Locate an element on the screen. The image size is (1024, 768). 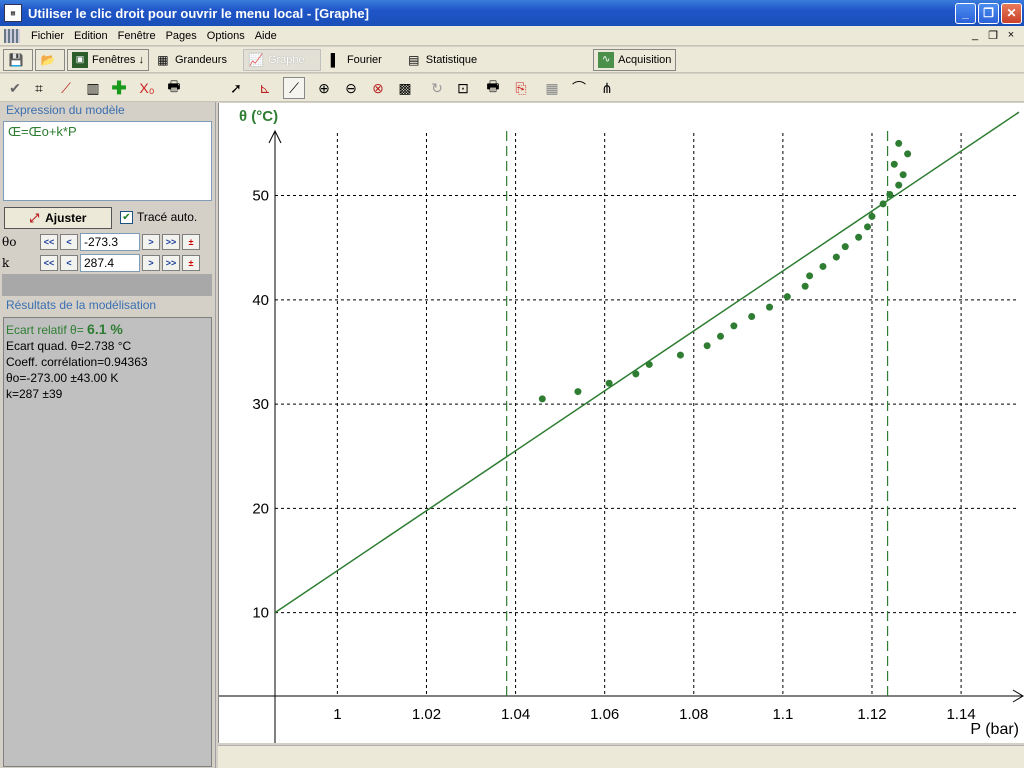
save-button: 💾 is located at coordinates (18, 59).